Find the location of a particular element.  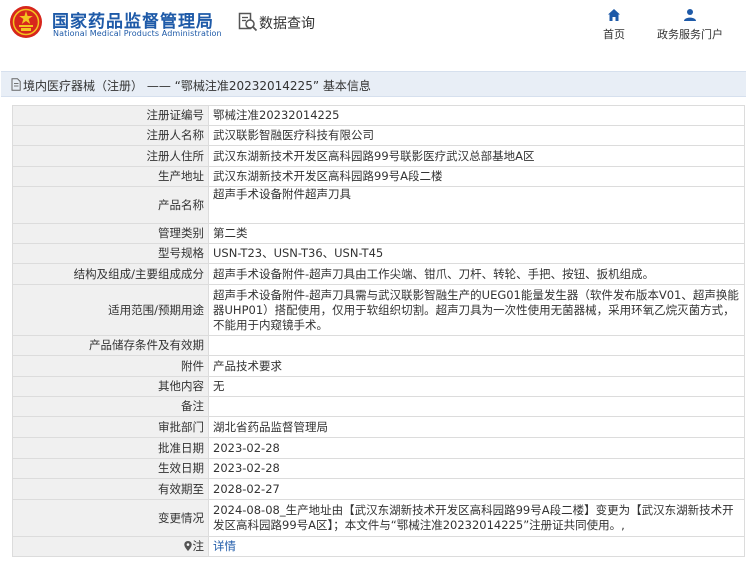

table-row: 管理类别 第二类 is located at coordinates (378, 233).